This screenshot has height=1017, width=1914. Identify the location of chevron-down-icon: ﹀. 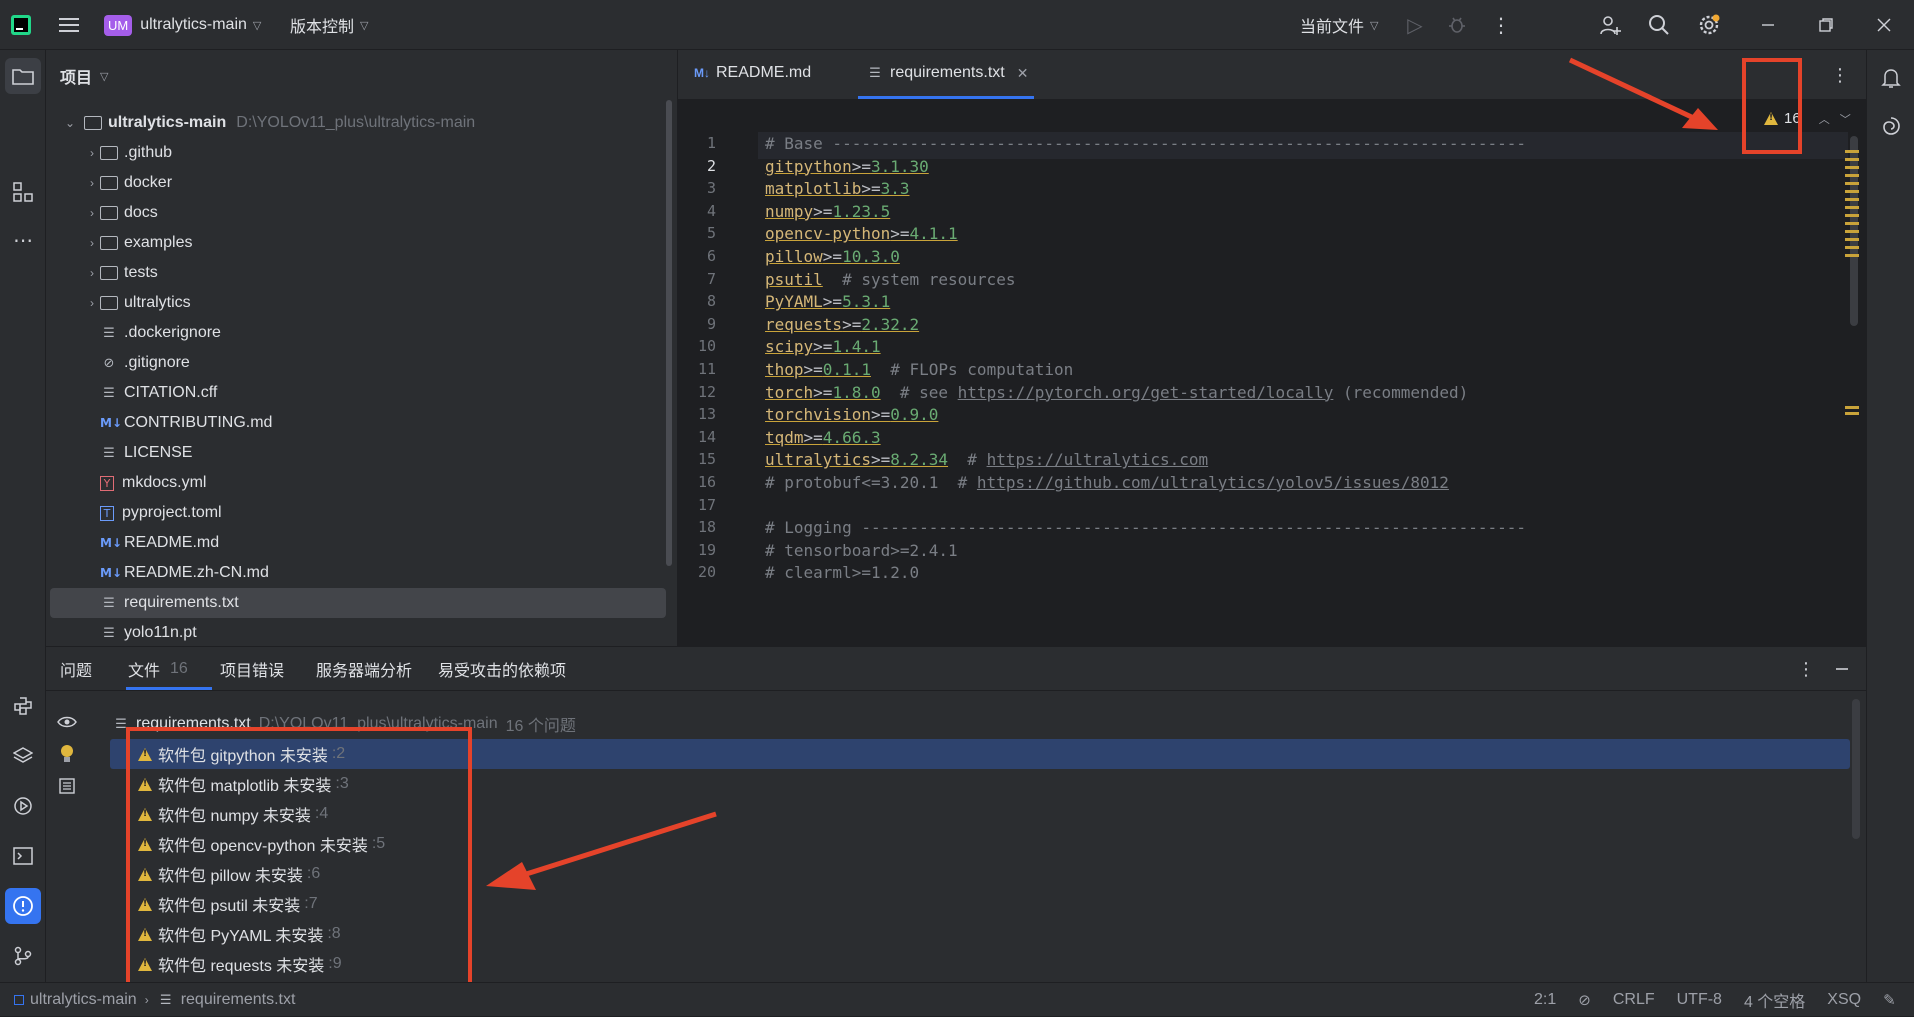
(1845, 119).